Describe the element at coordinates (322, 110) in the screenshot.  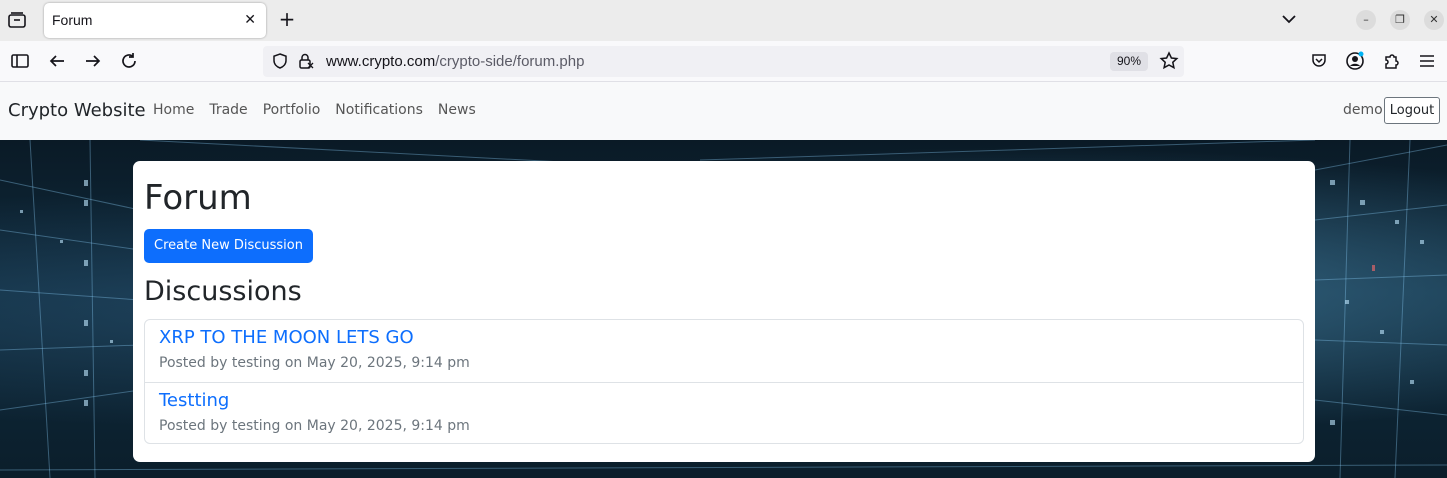
I see `nav-links: Home Trade Portfolio Notifications News` at that location.